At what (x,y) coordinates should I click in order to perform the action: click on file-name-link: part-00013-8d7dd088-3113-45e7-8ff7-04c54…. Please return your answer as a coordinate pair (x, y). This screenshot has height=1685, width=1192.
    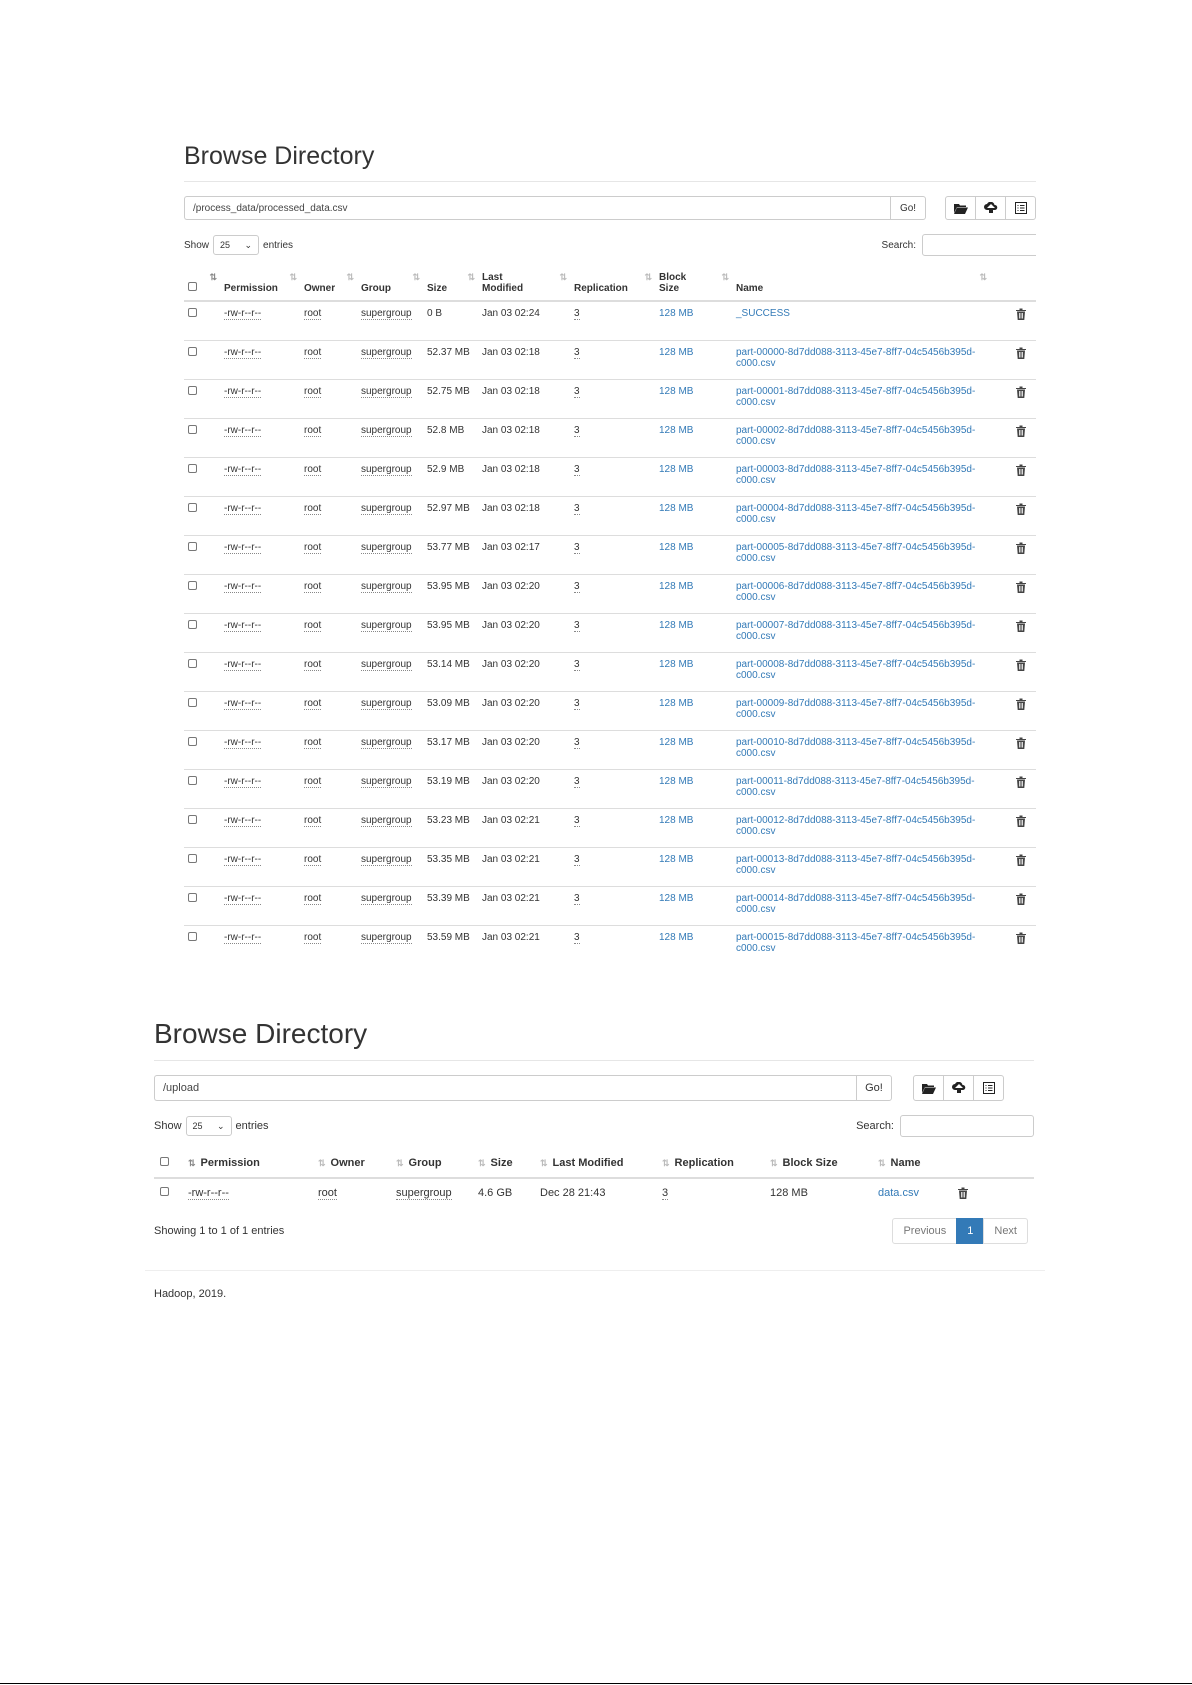
    Looking at the image, I should click on (855, 865).